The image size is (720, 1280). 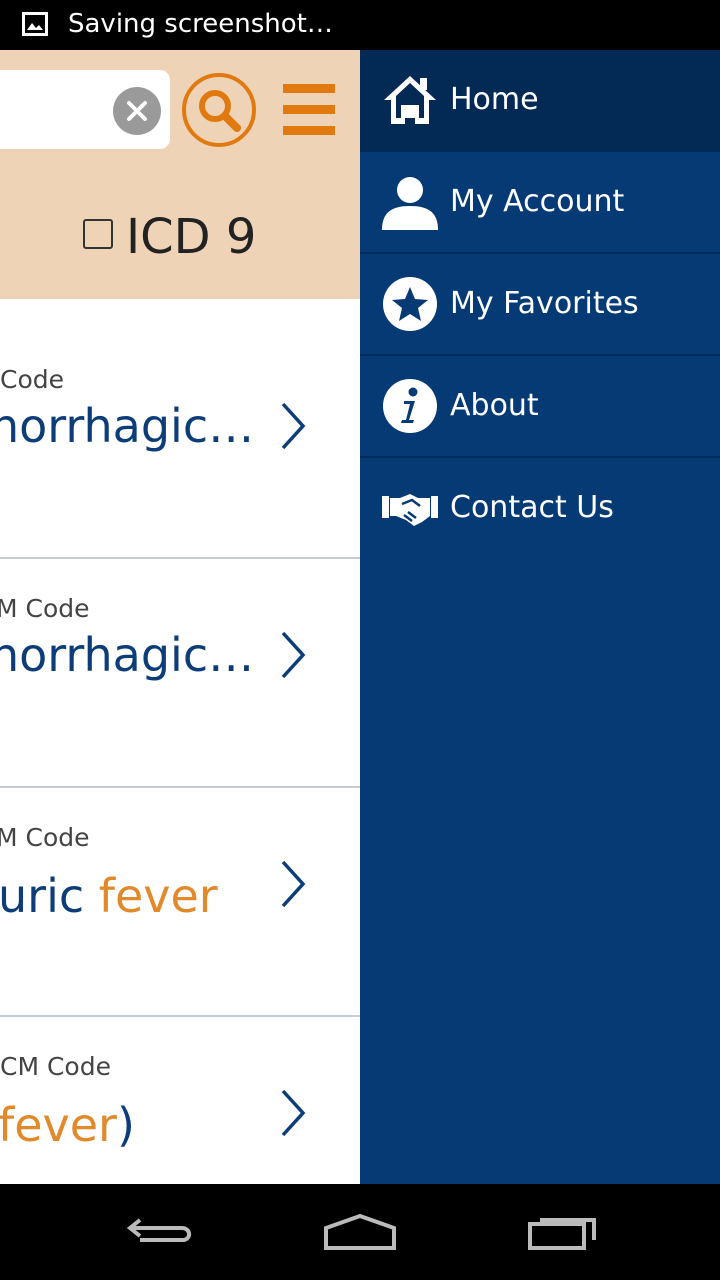 I want to click on system-navigation-bar, so click(x=360, y=1232).